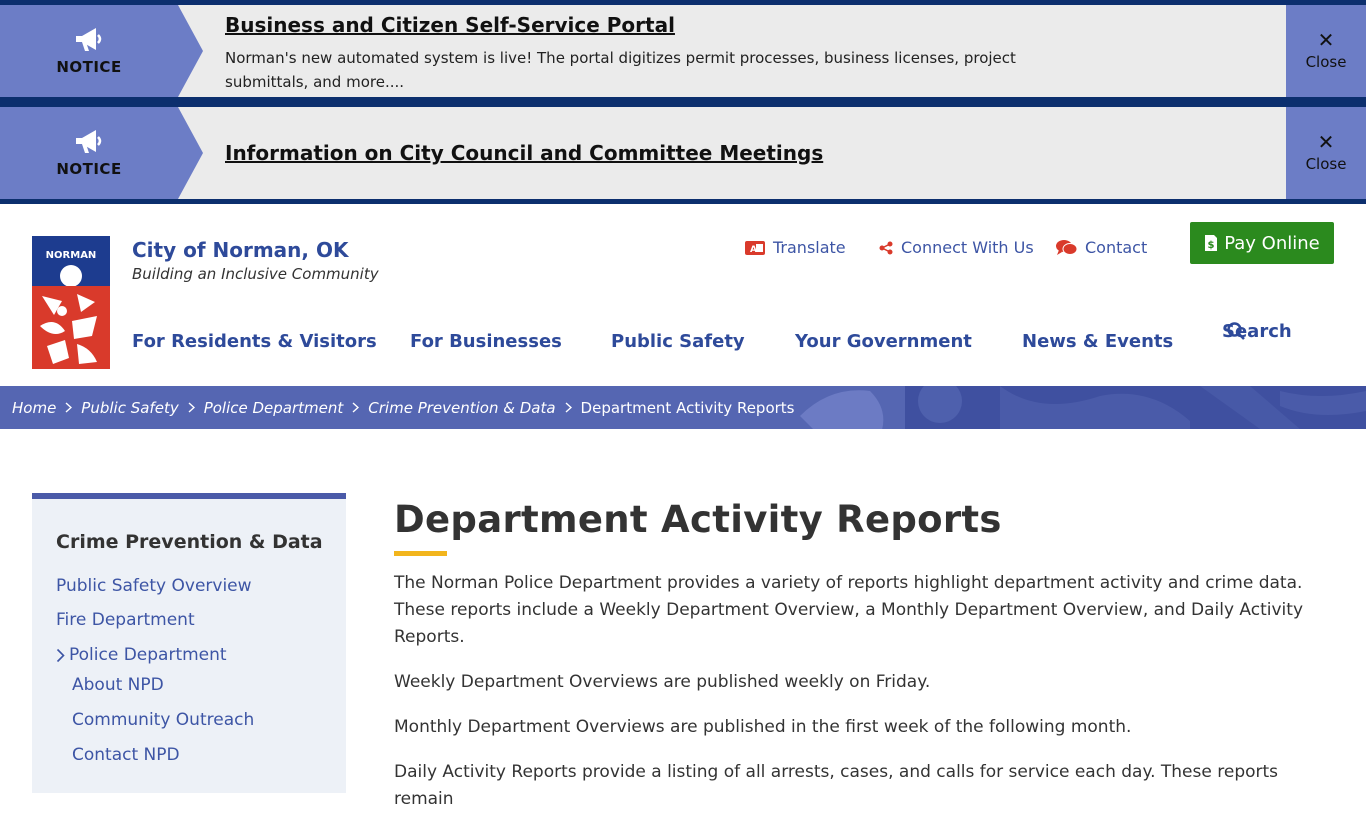 The height and width of the screenshot is (831, 1366). What do you see at coordinates (809, 247) in the screenshot?
I see `translate-label: Translate` at bounding box center [809, 247].